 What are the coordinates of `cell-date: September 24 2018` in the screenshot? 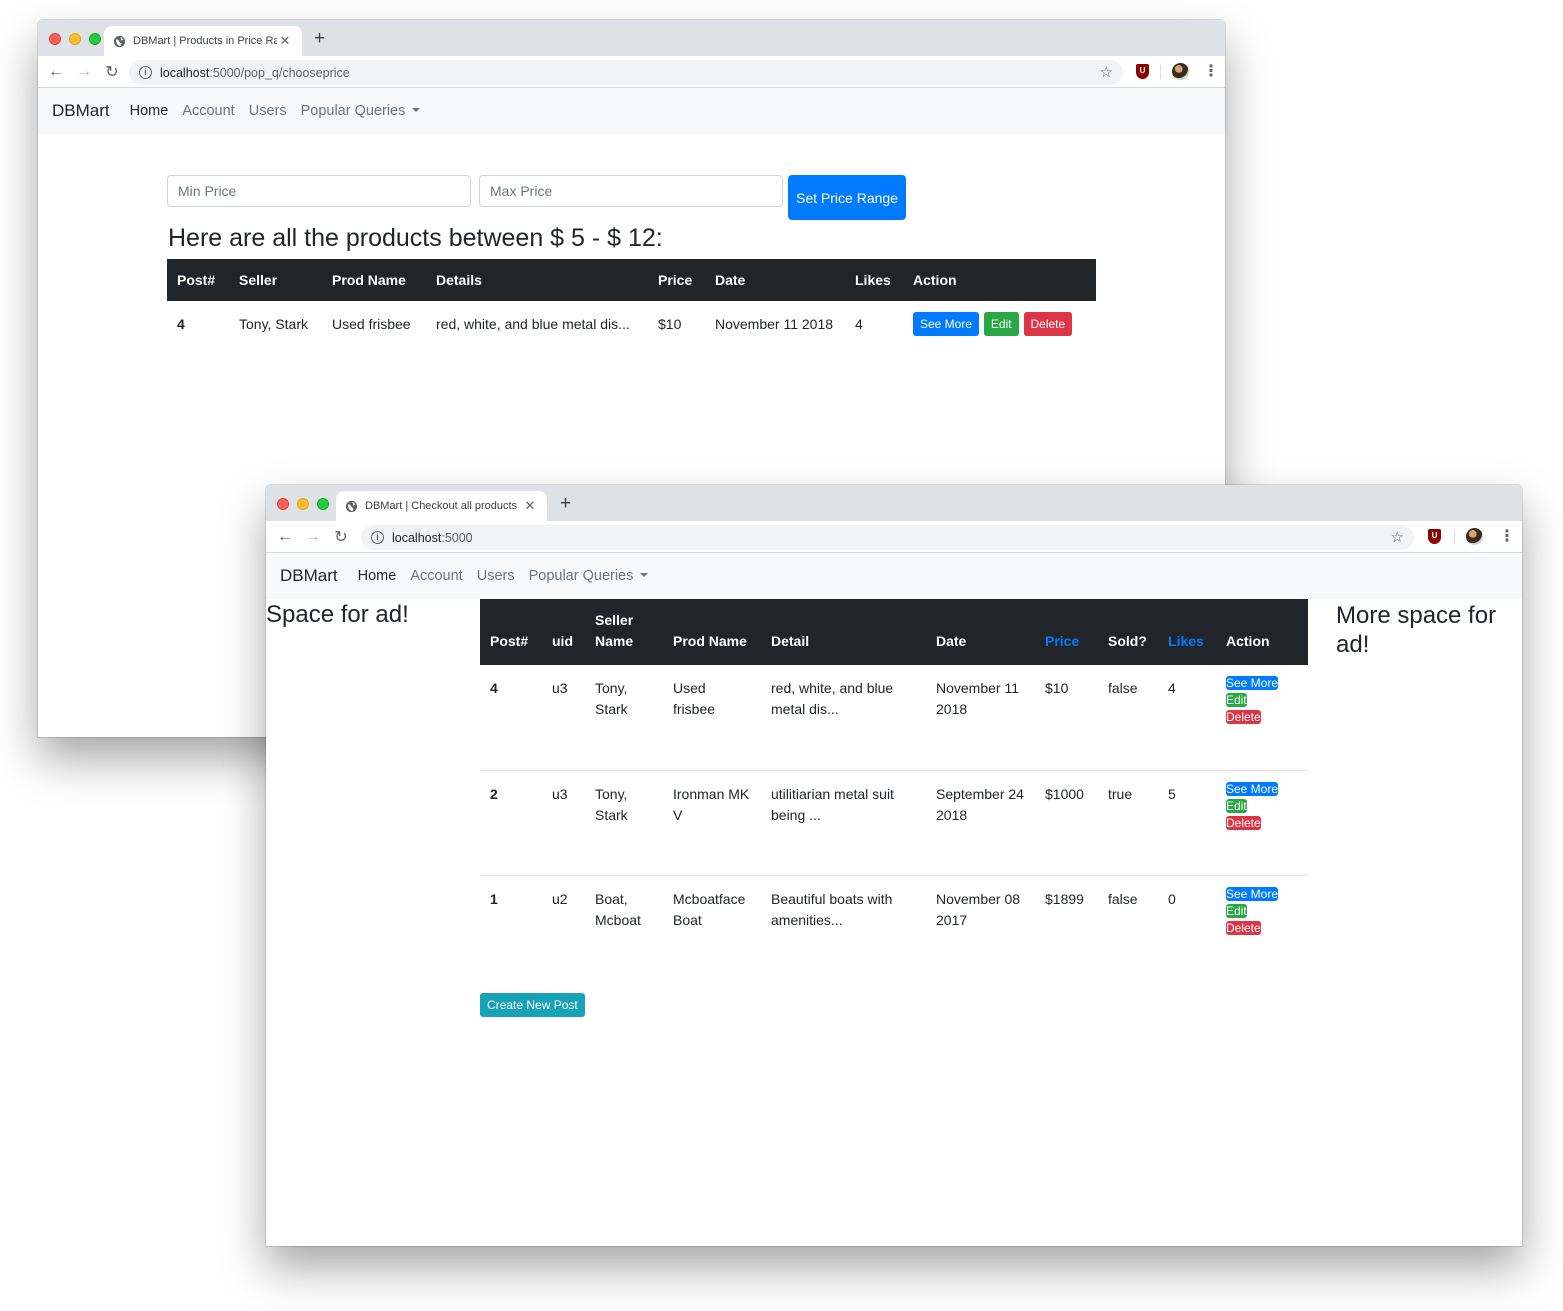 It's located at (980, 822).